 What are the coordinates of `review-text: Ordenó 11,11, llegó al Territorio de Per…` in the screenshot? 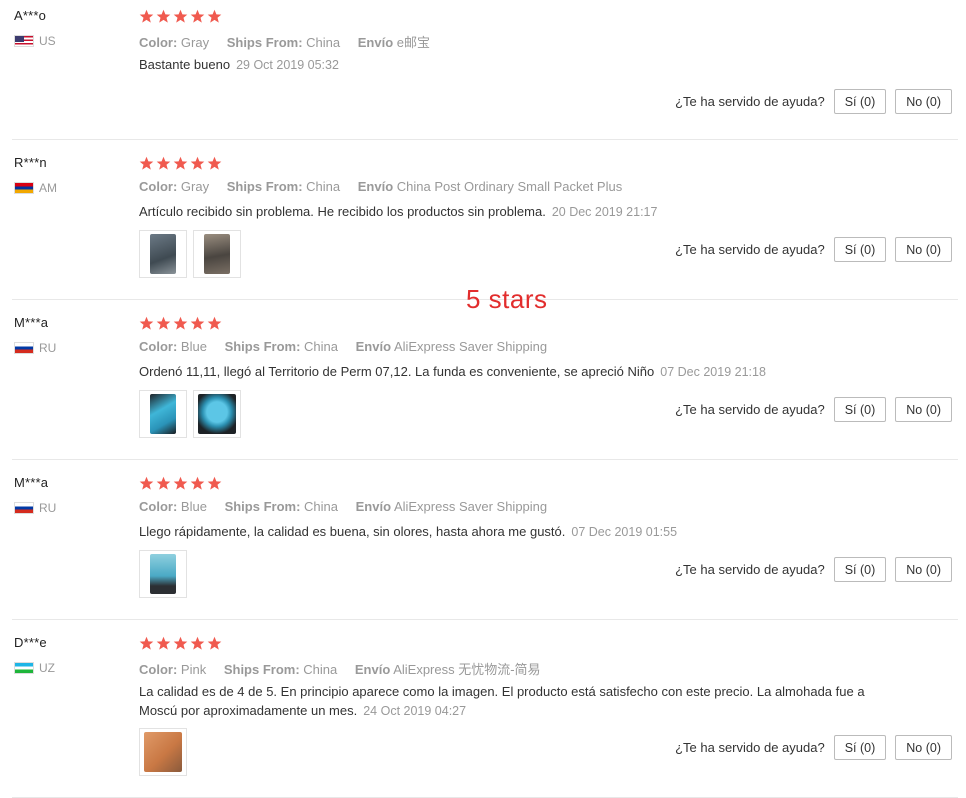 It's located at (504, 372).